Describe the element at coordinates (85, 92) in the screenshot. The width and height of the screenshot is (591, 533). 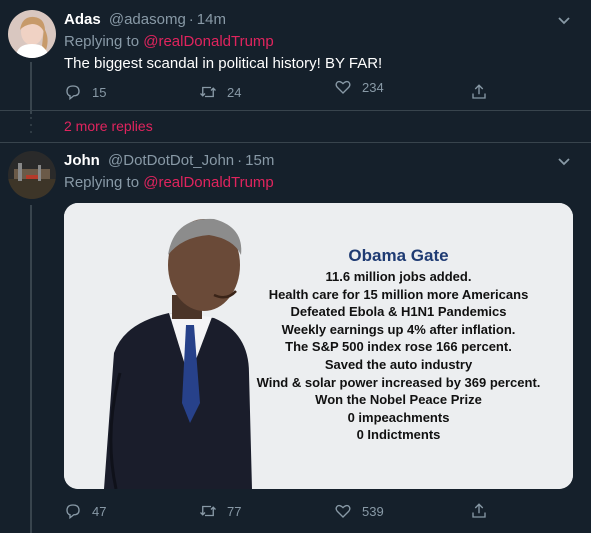
I see `reply-button: 15` at that location.